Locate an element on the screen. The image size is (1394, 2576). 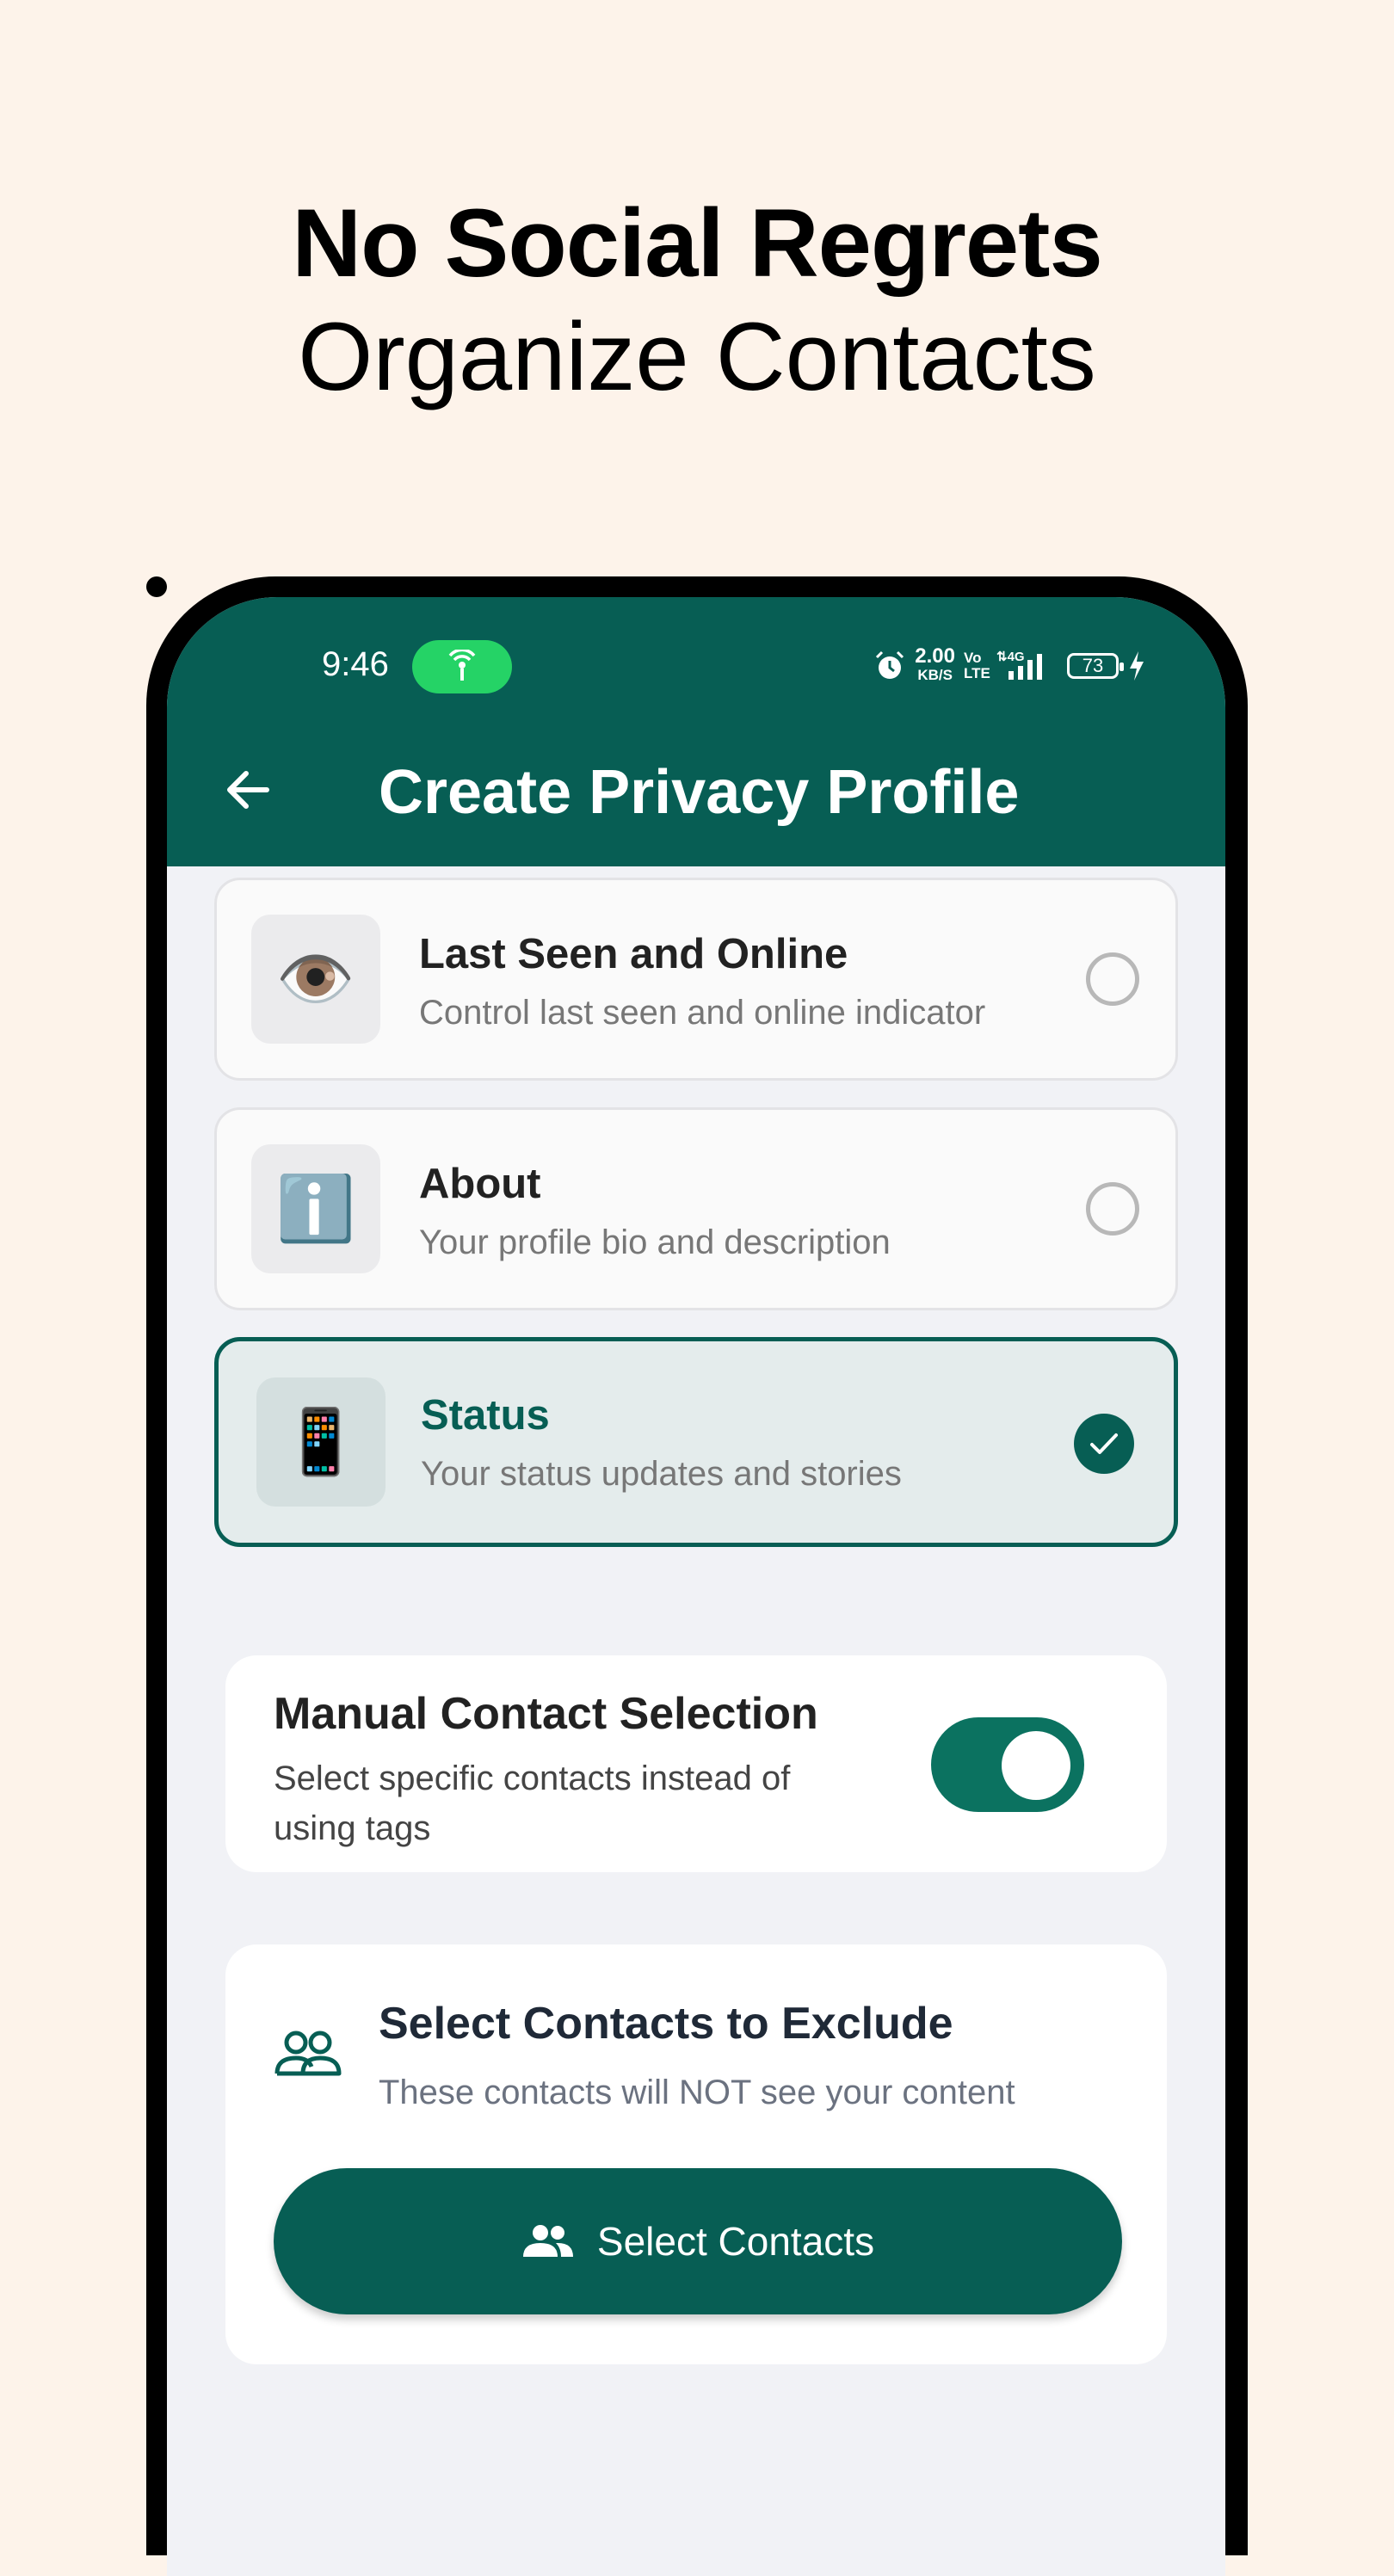
status-time: 9:46 is located at coordinates (355, 664).